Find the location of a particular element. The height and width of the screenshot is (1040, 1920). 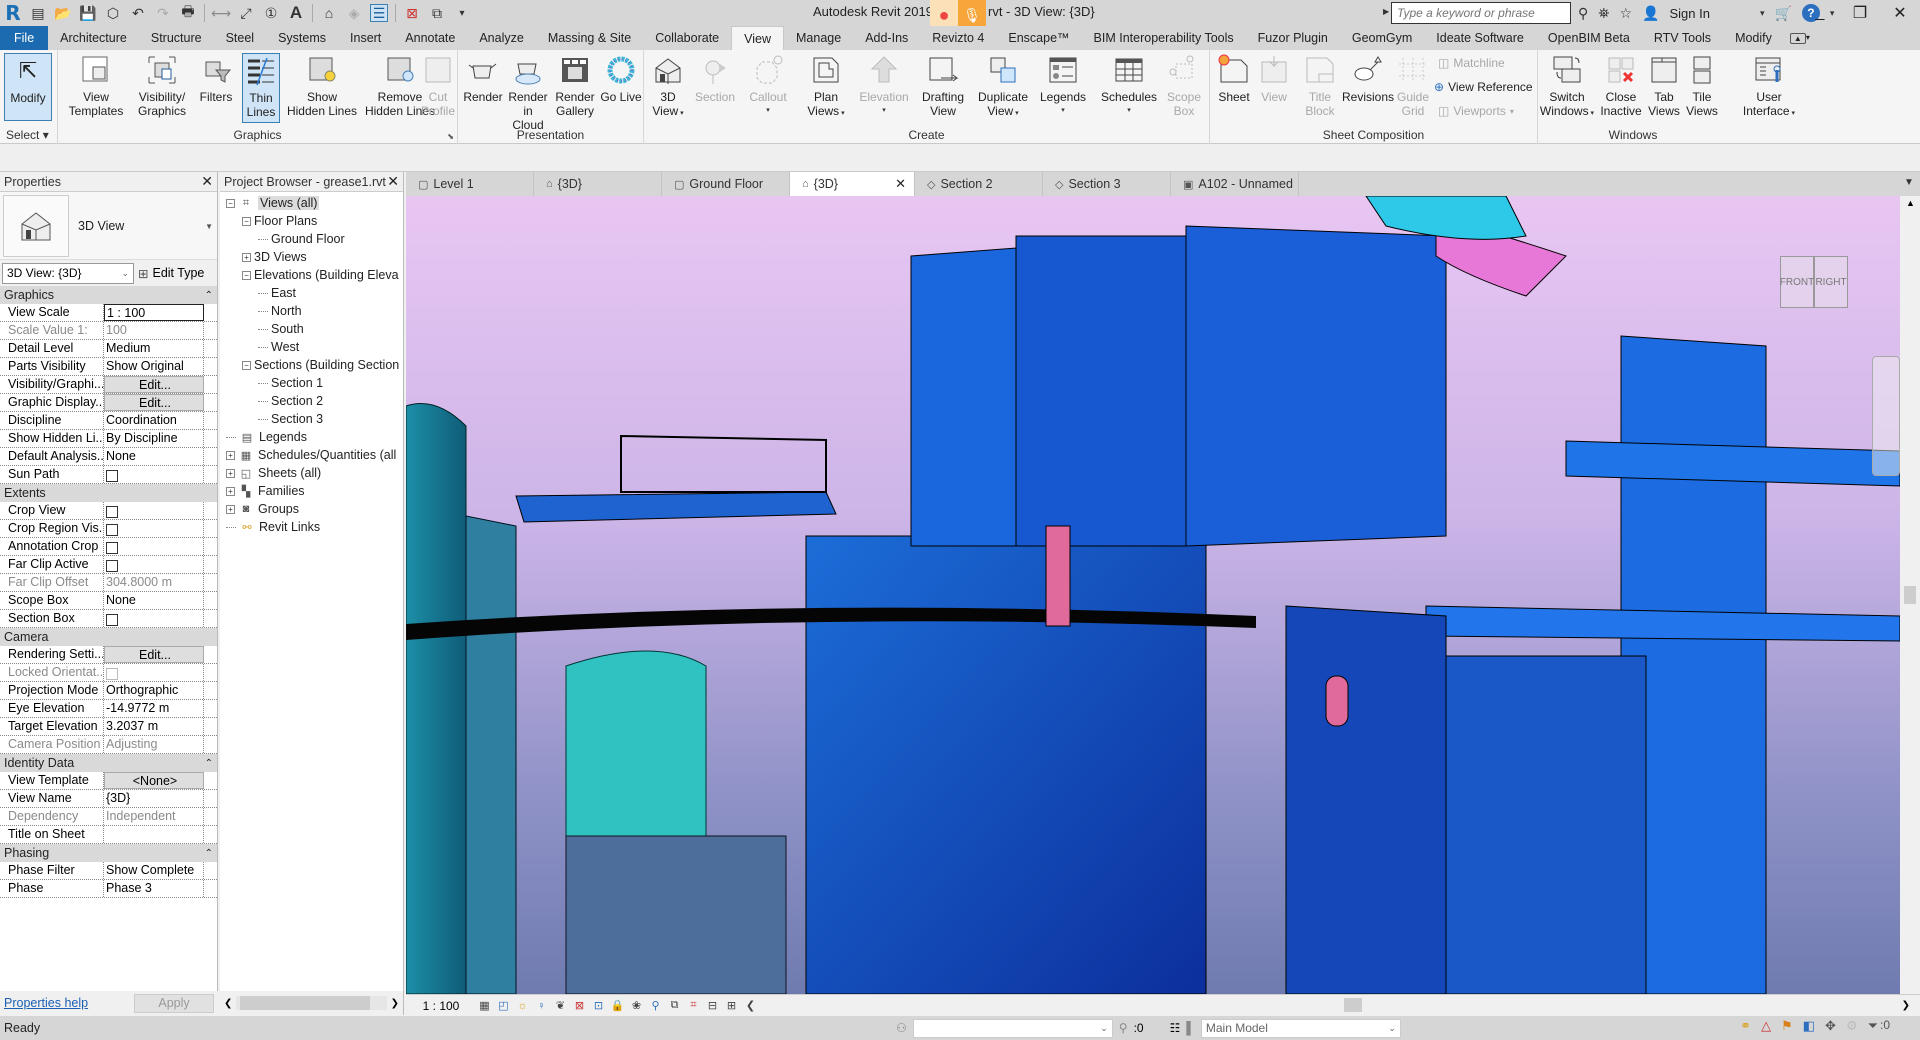

browser-node: +3D Views is located at coordinates (311, 257).